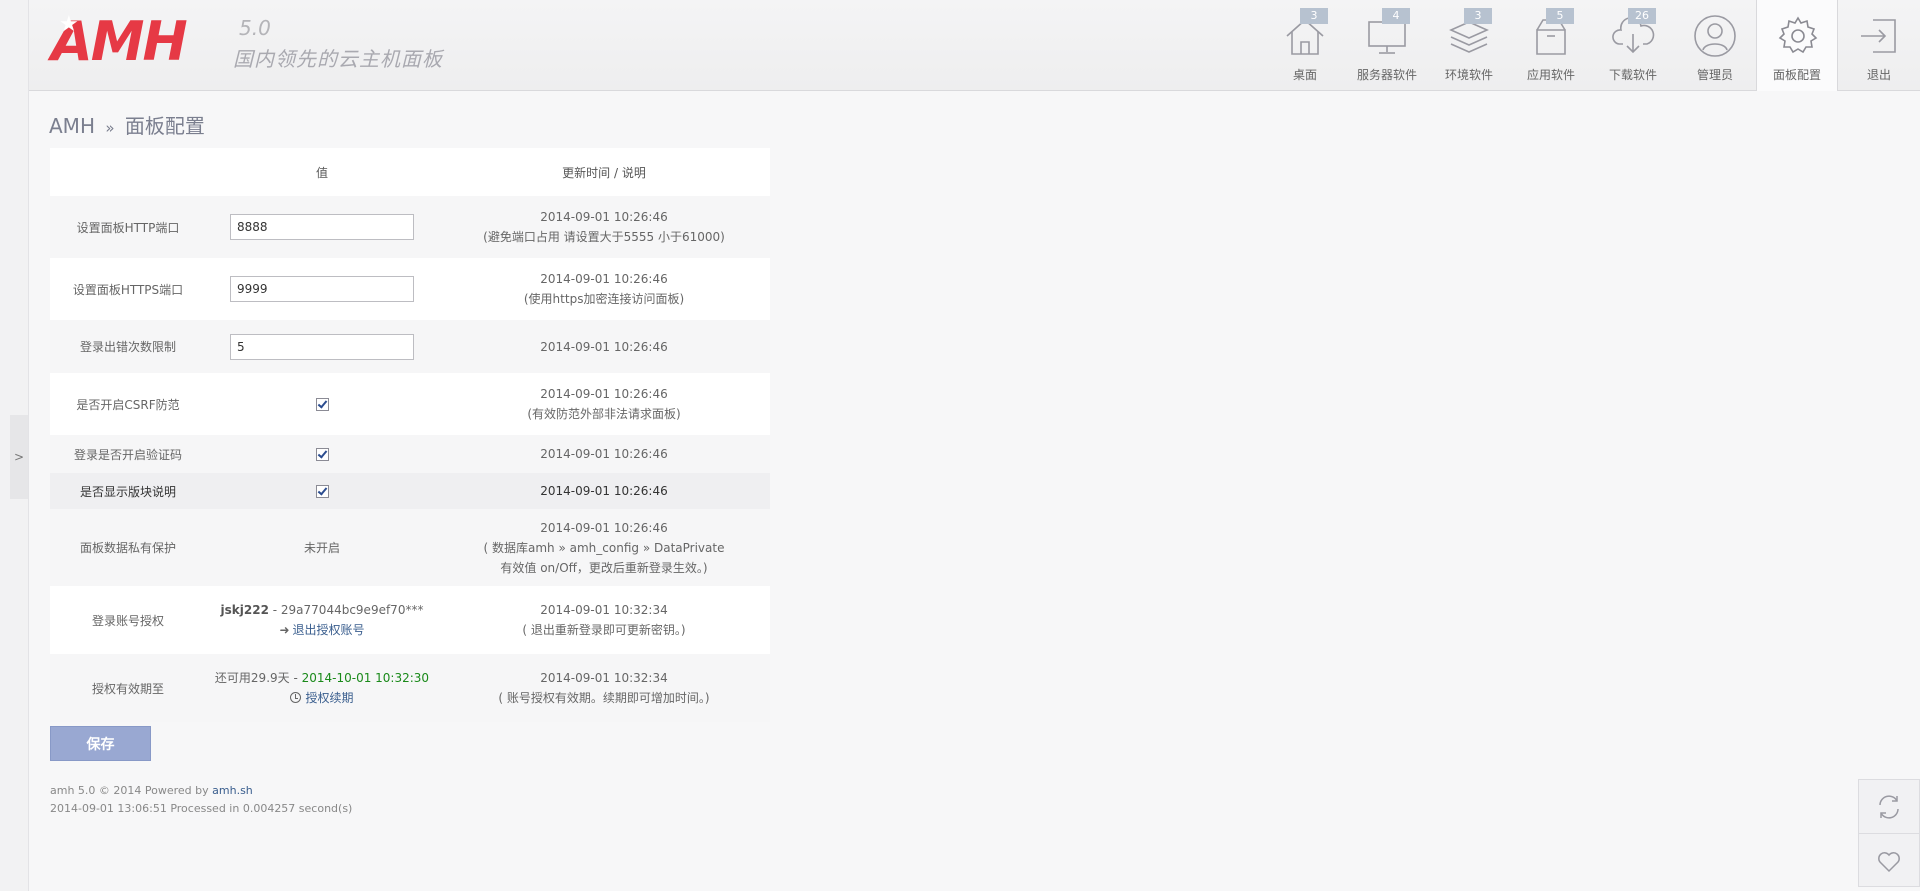 This screenshot has height=891, width=1920. I want to click on breadcrumb: AMH » 面板配置, so click(127, 124).